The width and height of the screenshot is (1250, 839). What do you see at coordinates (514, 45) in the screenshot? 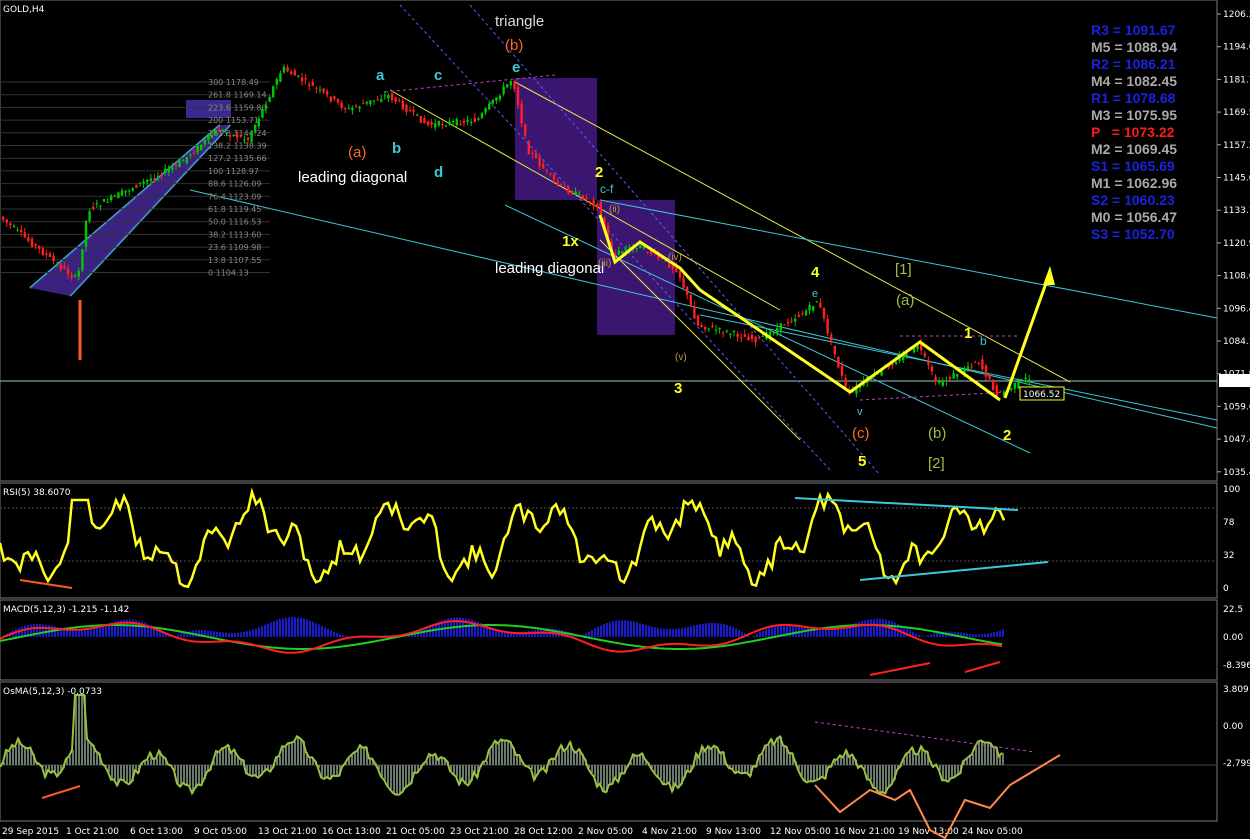
I see `label-b-paren: (b)` at bounding box center [514, 45].